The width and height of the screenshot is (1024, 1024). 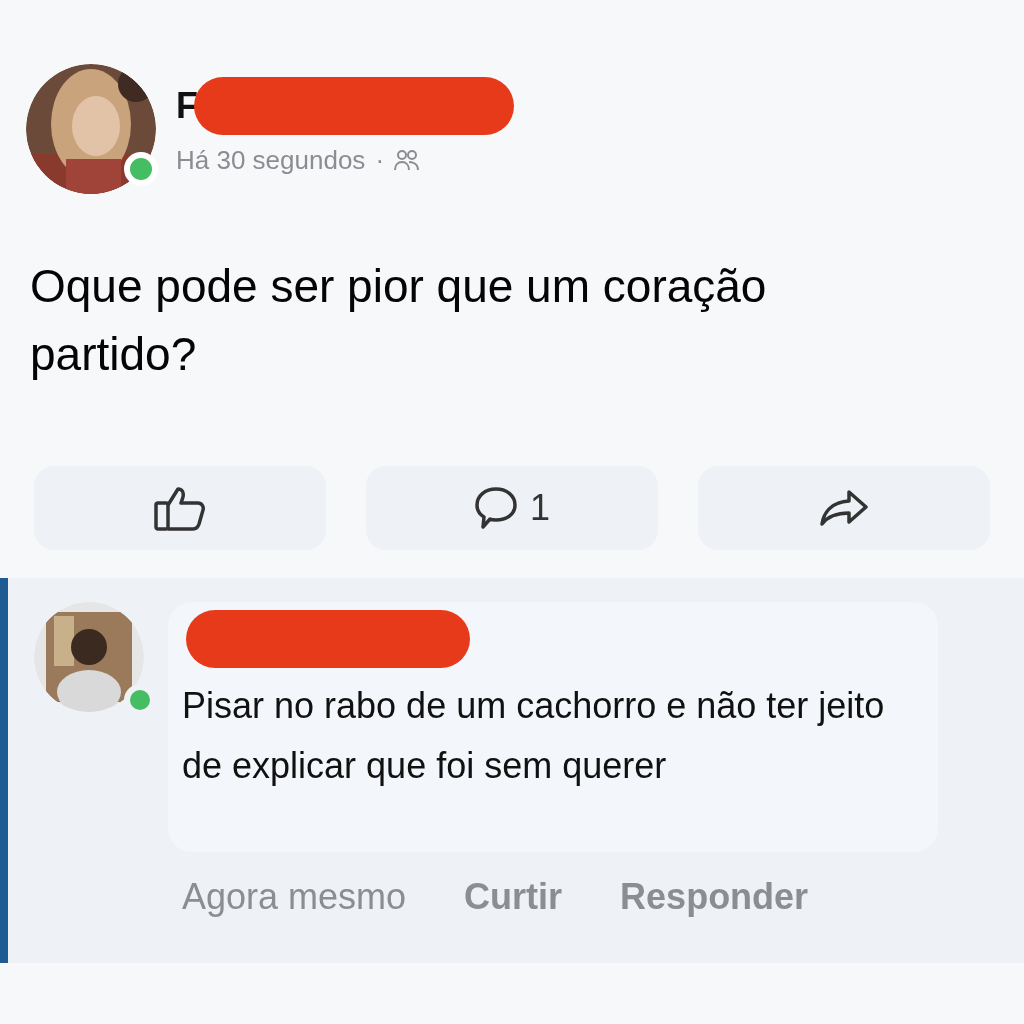 I want to click on reply-link: Responder, so click(x=714, y=897).